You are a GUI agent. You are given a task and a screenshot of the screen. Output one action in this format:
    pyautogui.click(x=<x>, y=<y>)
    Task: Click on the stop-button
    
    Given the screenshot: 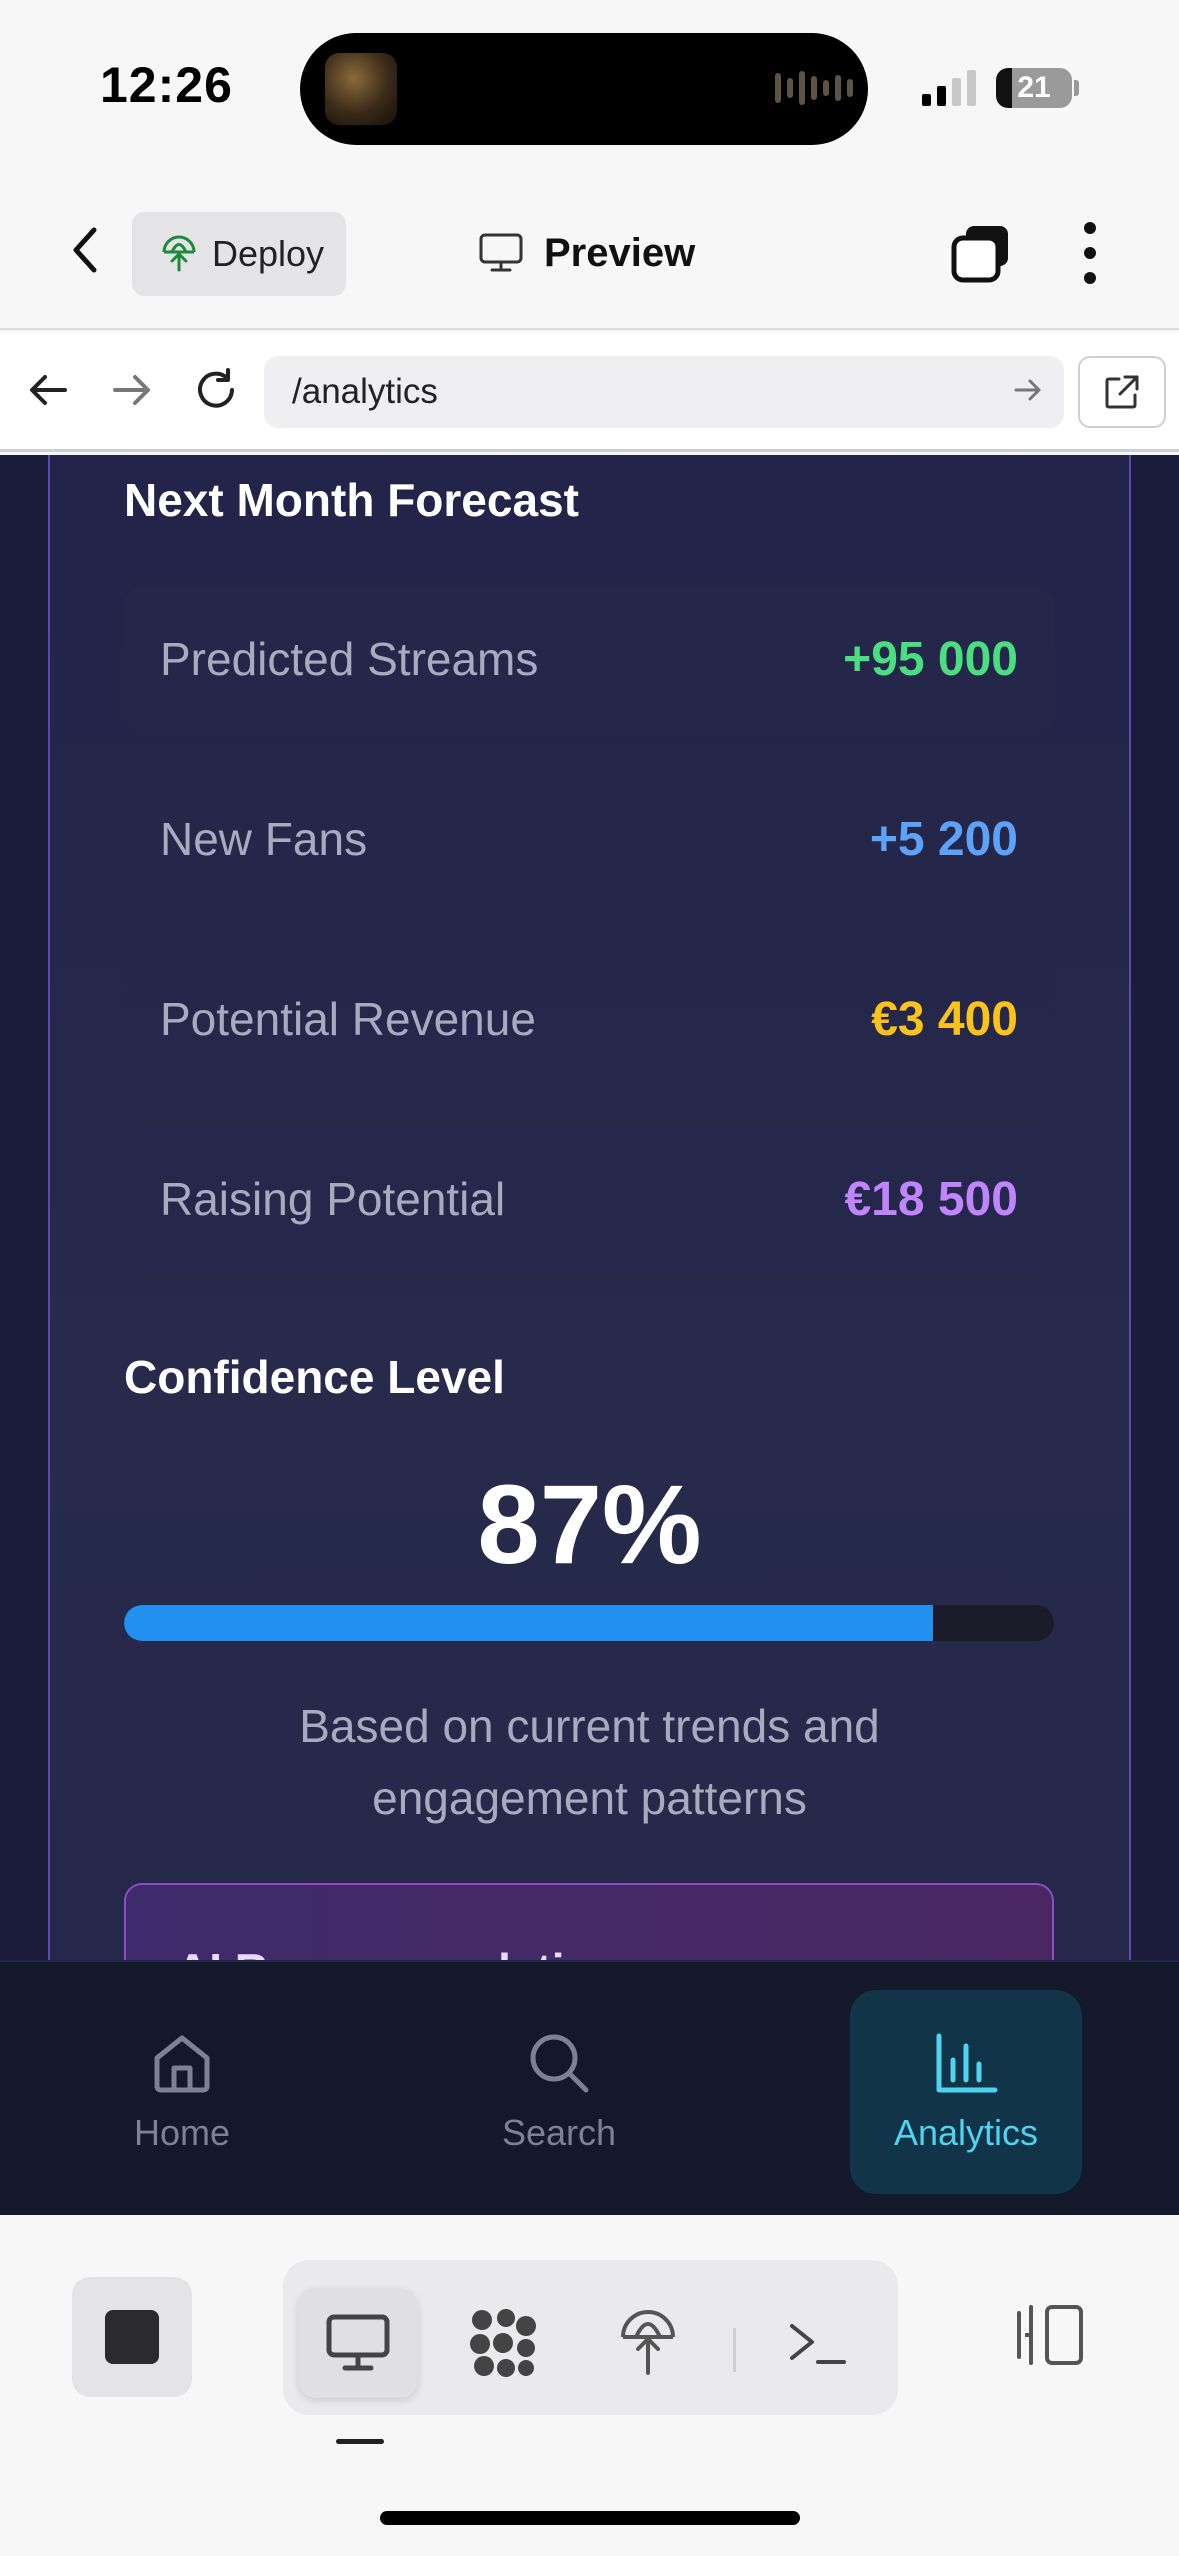 What is the action you would take?
    pyautogui.click(x=132, y=2337)
    